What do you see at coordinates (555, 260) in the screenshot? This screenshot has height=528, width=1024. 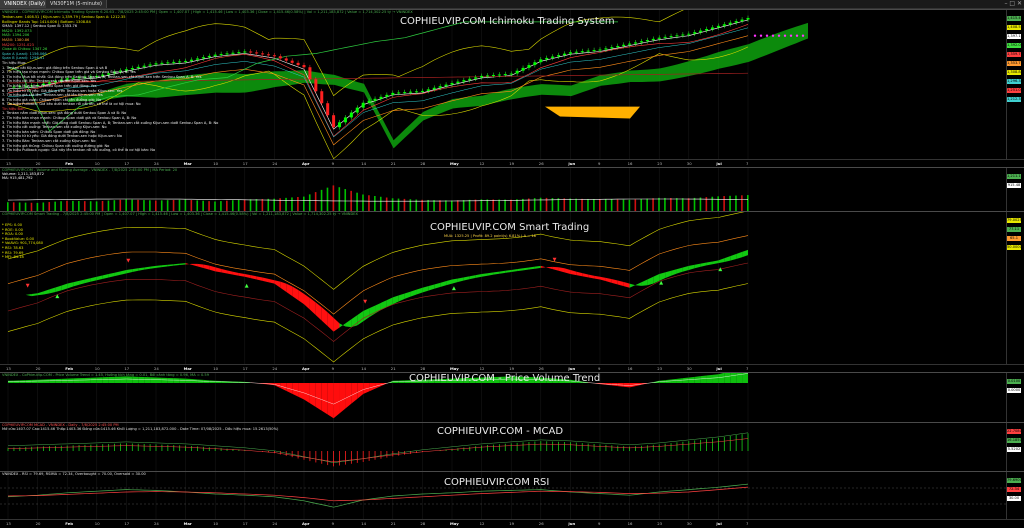 I see `signal-arrow: ▼` at bounding box center [555, 260].